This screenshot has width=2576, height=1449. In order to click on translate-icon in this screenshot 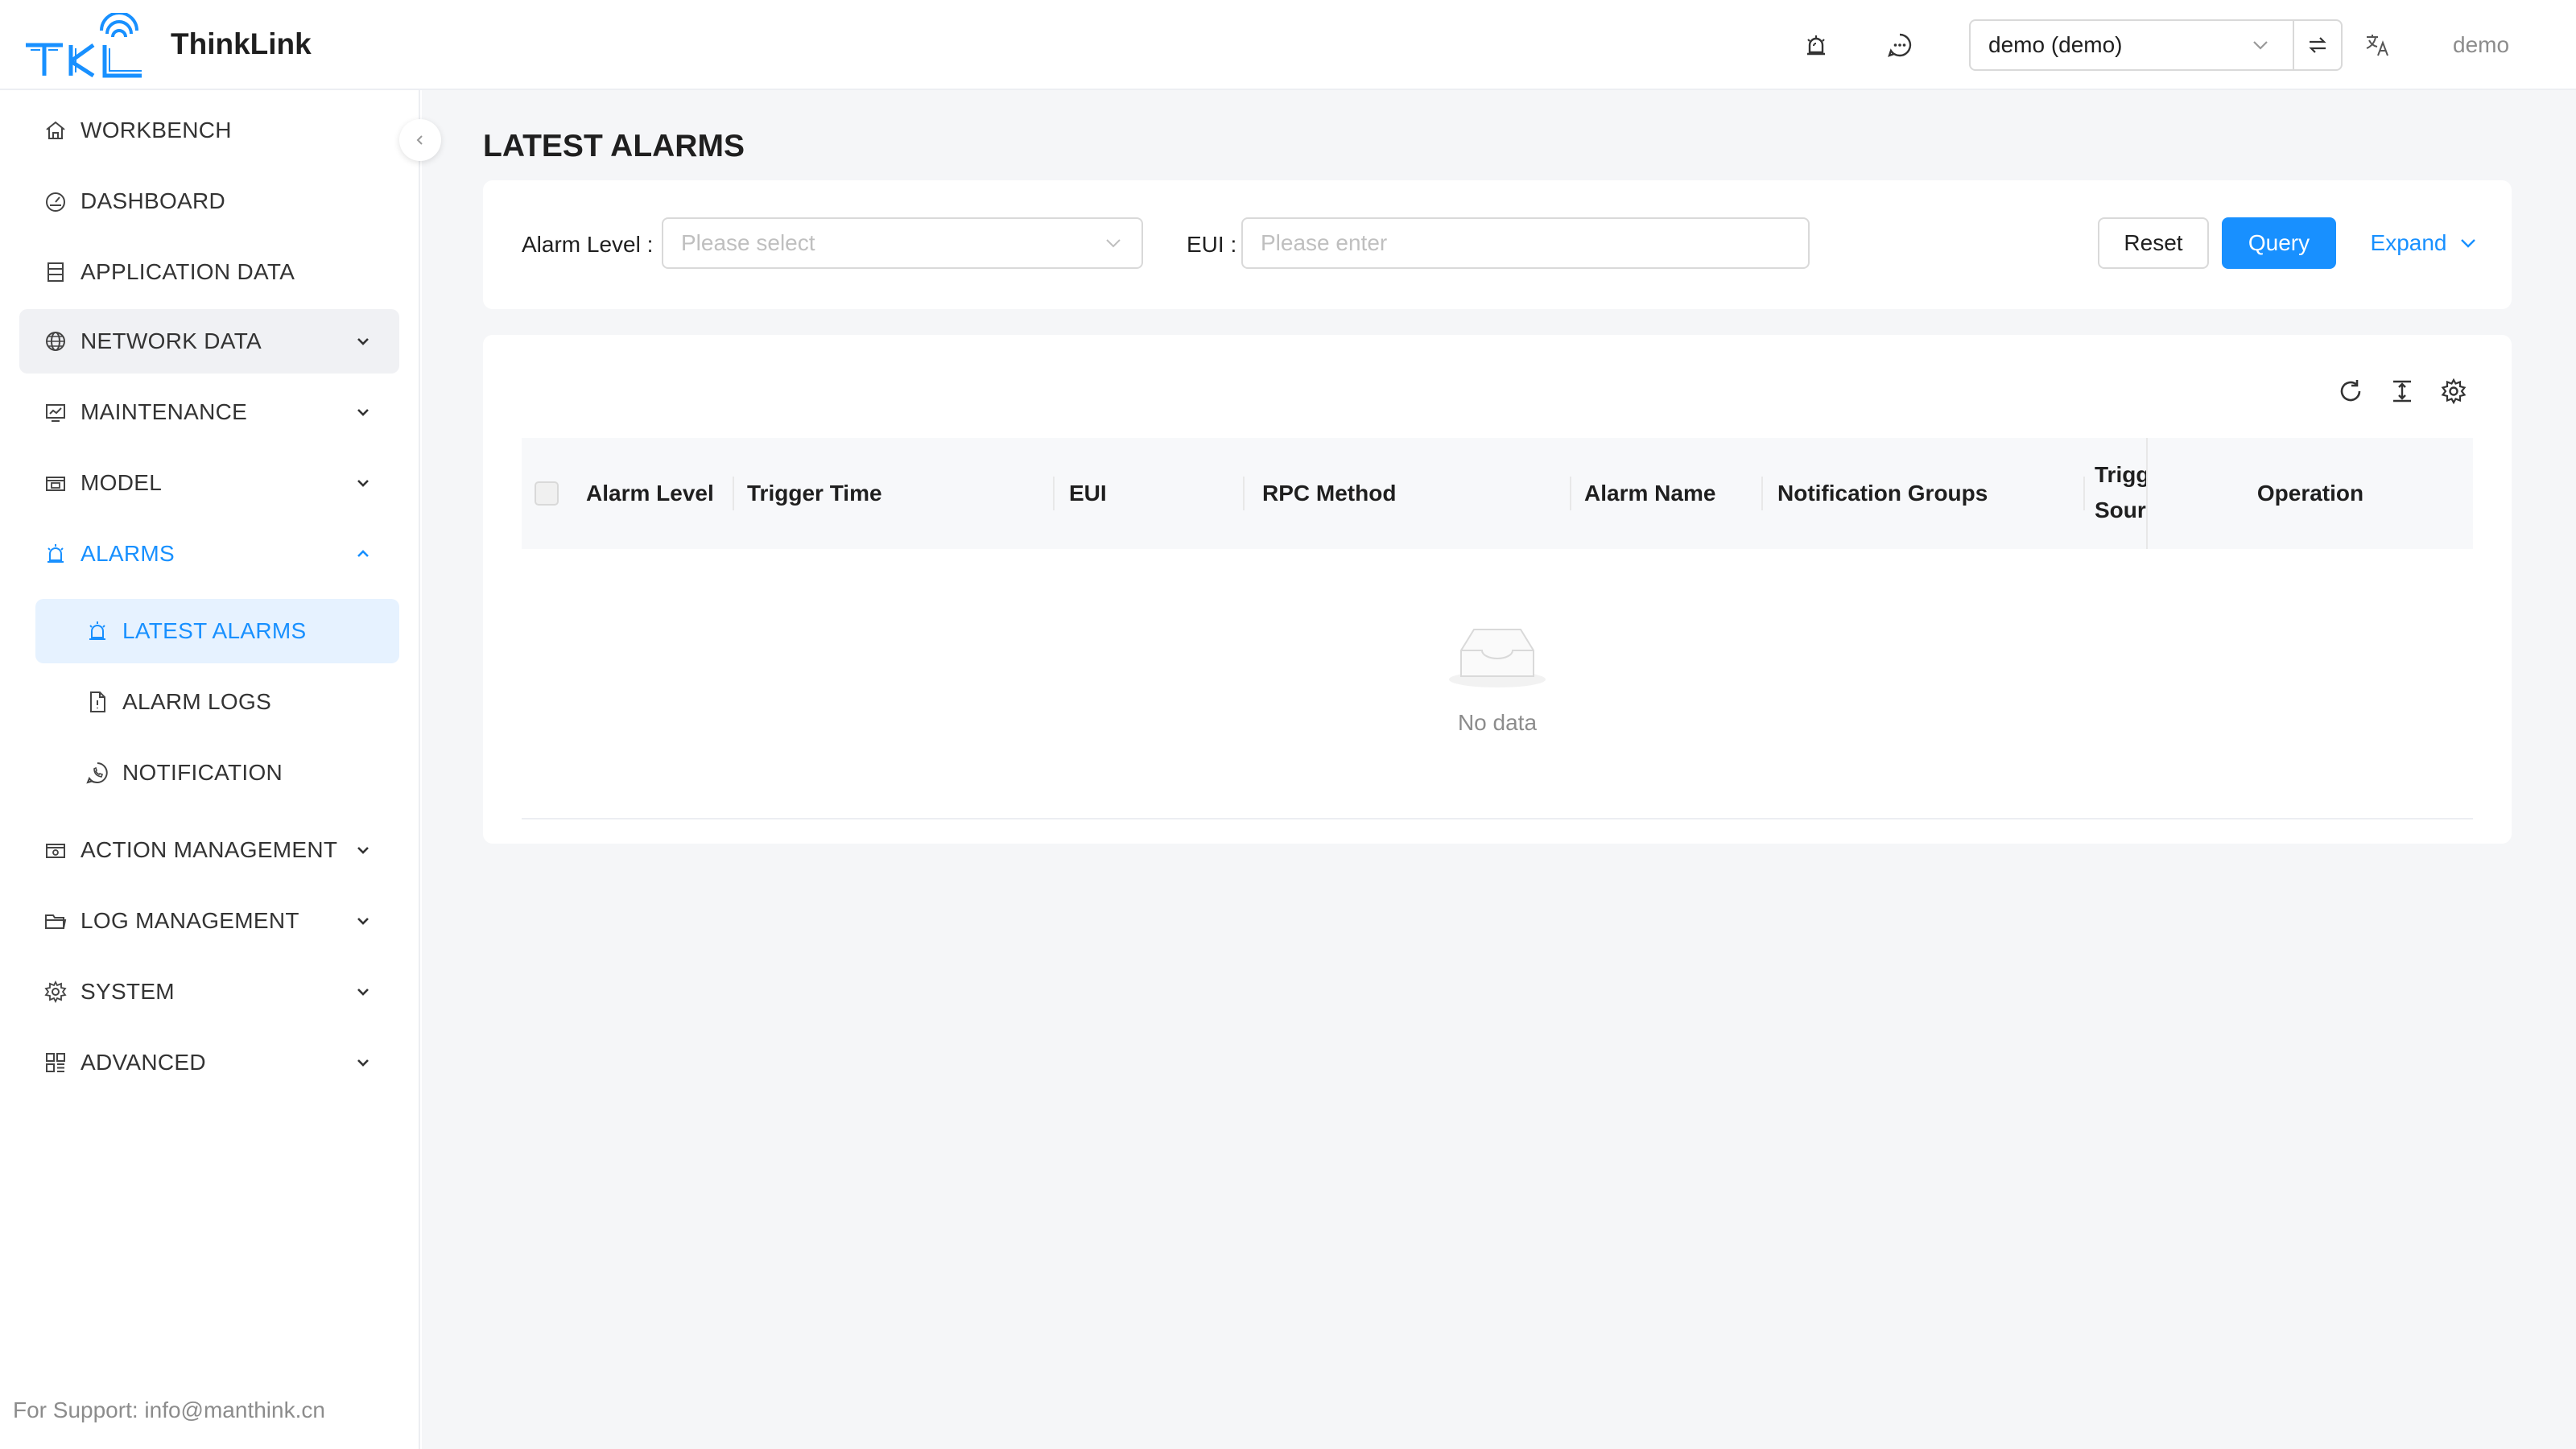, I will do `click(2378, 45)`.